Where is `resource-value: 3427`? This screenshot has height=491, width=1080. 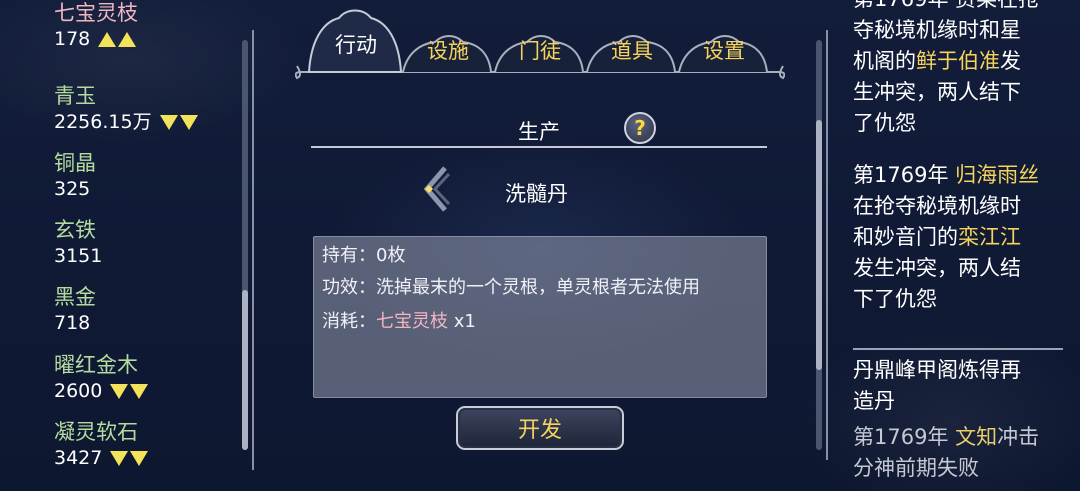 resource-value: 3427 is located at coordinates (78, 458).